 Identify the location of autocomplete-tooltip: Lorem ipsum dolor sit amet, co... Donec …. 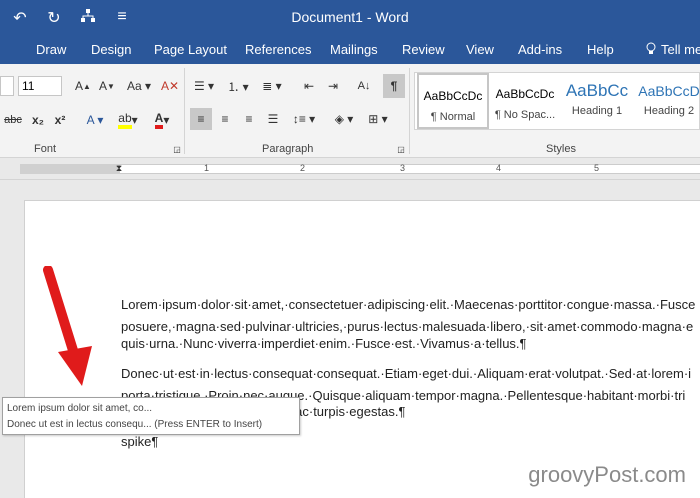
(151, 416).